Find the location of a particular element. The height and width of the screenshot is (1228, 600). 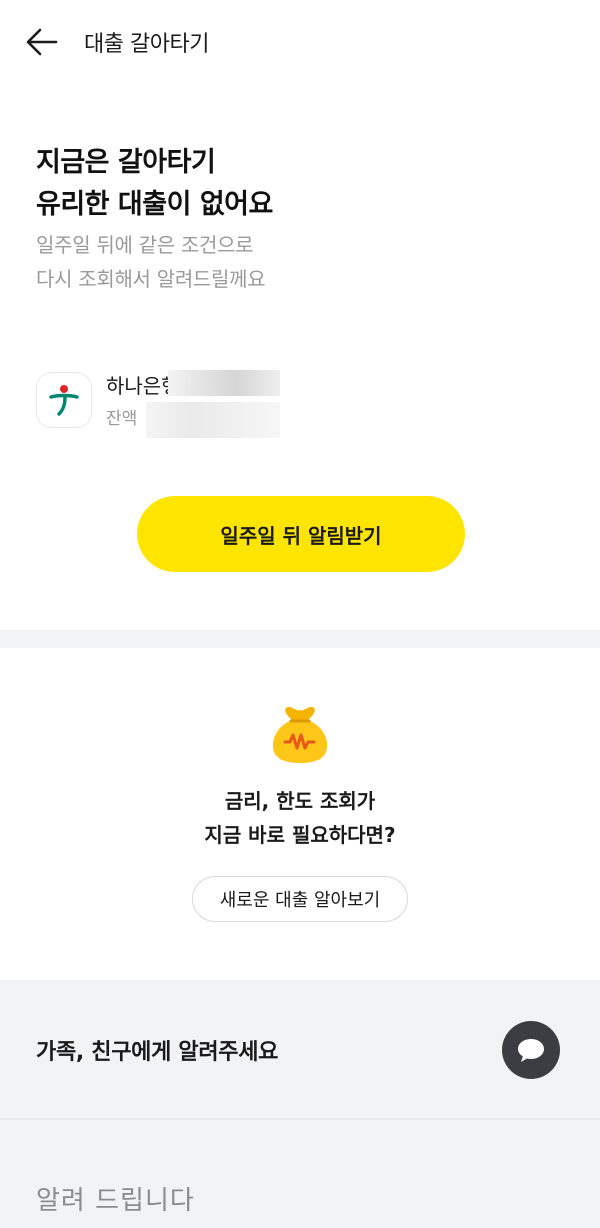

share-kakaotalk-button is located at coordinates (531, 1050).